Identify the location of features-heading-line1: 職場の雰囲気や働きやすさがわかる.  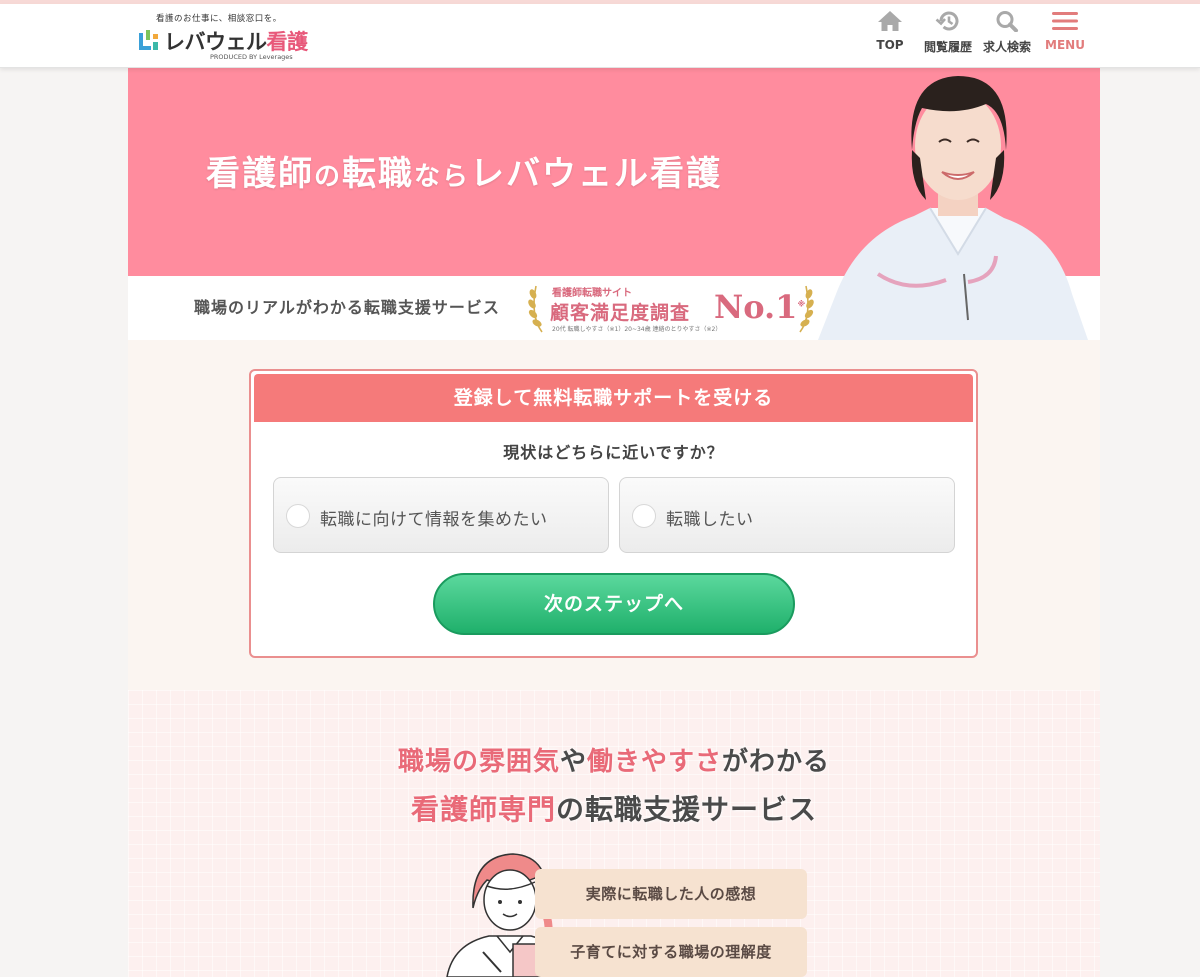
(614, 762).